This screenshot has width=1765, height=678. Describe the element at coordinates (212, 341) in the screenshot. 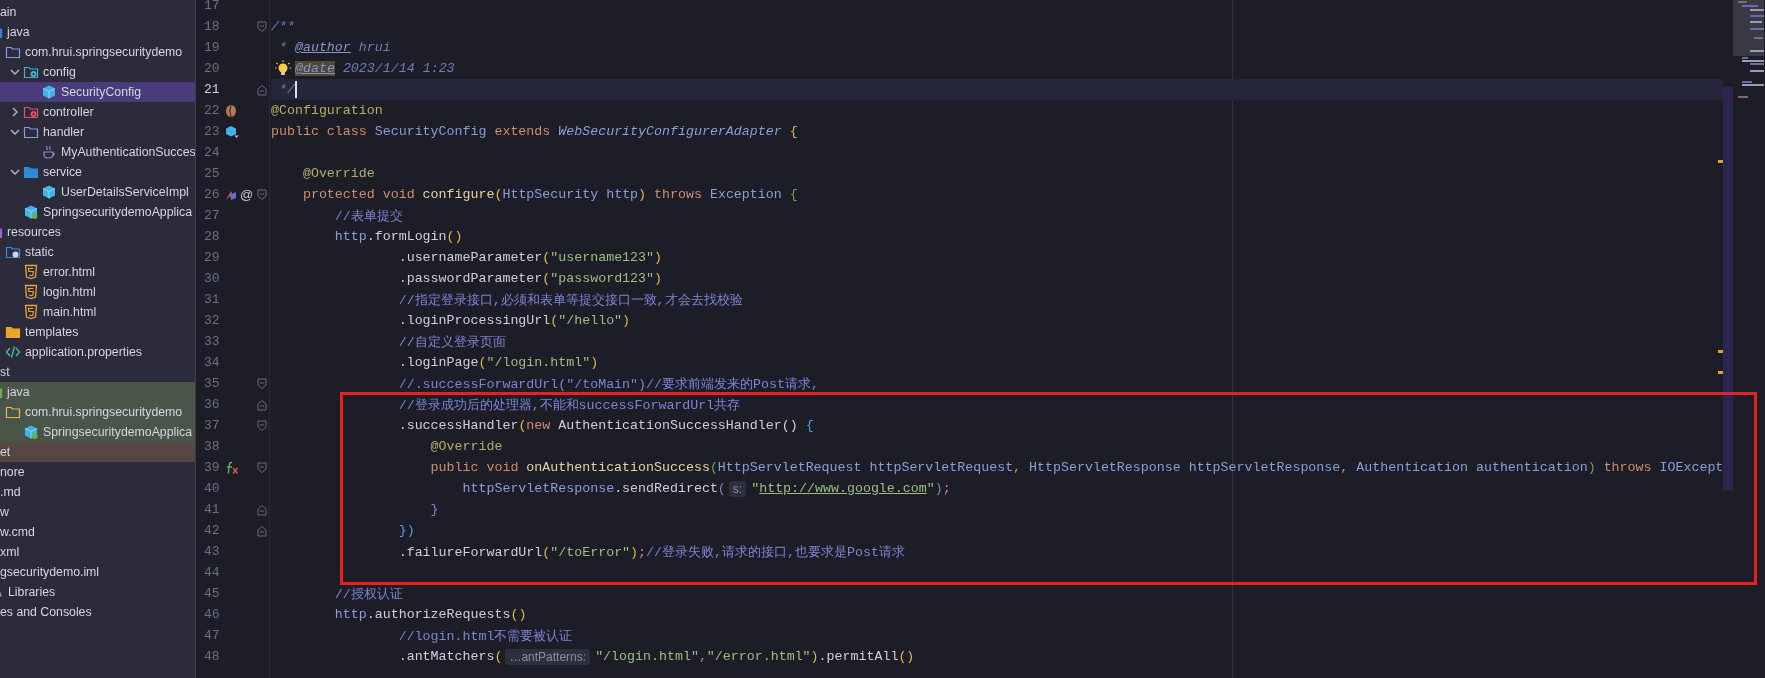

I see `line-number: 33` at that location.